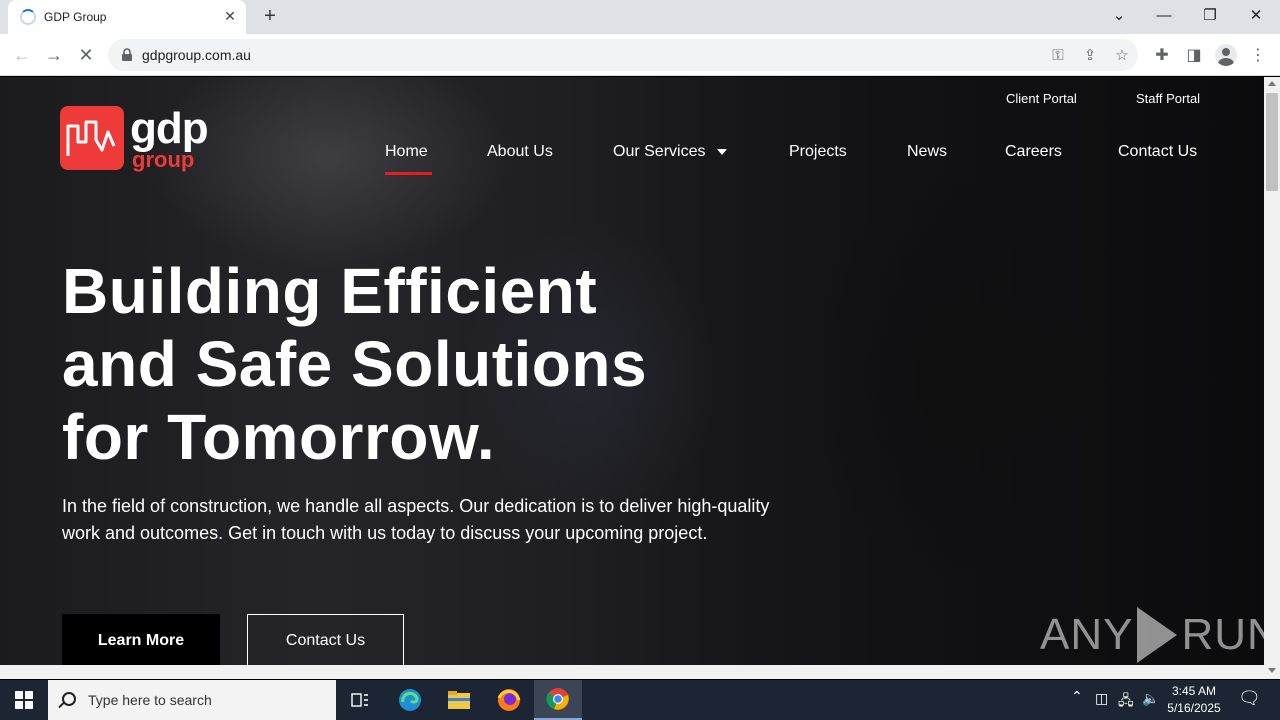  I want to click on chrome-icon, so click(558, 700).